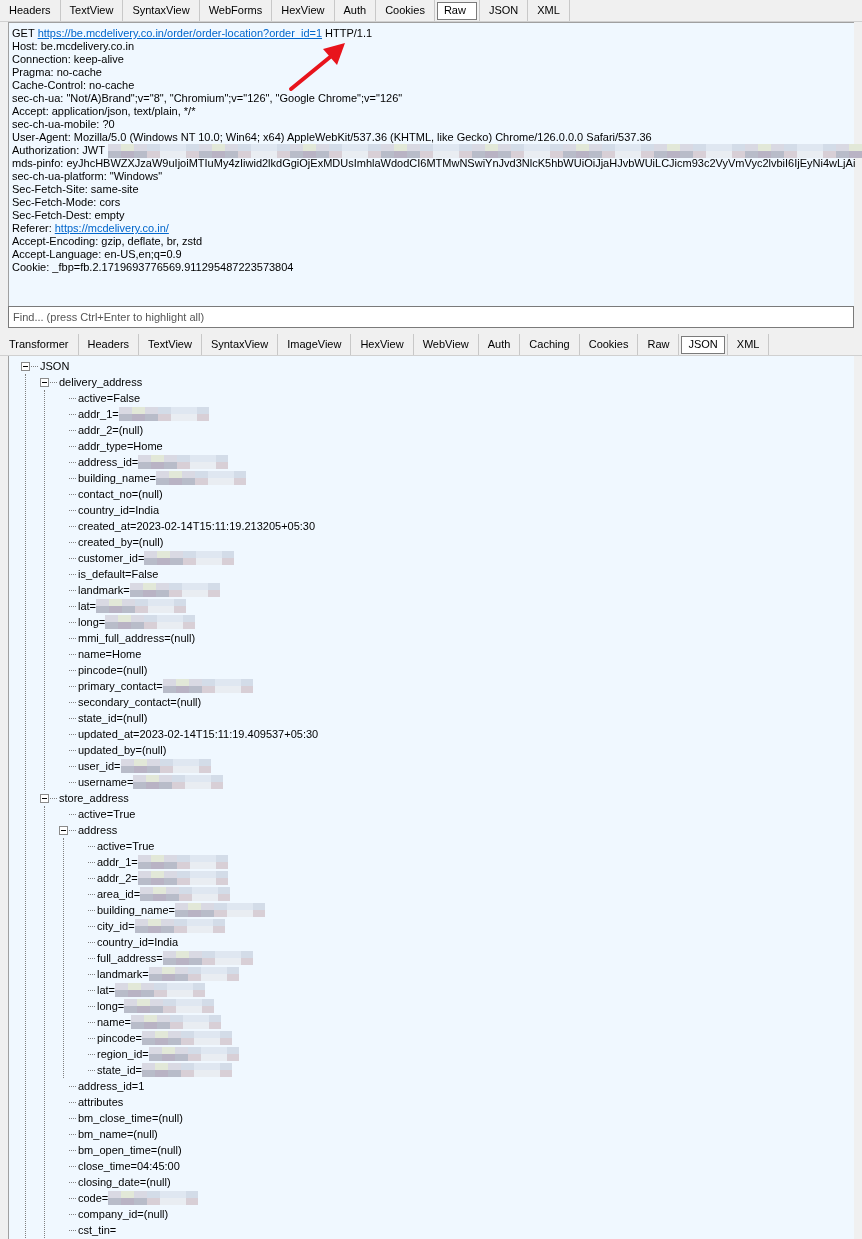 Image resolution: width=862 pixels, height=1239 pixels. What do you see at coordinates (332, 137) in the screenshot?
I see `header-text: User-Agent: Mozilla/5.0 (Windows NT 10.0; Win64; x64) AppleWebKit/537.36 (KHTML, like Gecko) Chrome/126.0.0.0 Safari/537.36` at bounding box center [332, 137].